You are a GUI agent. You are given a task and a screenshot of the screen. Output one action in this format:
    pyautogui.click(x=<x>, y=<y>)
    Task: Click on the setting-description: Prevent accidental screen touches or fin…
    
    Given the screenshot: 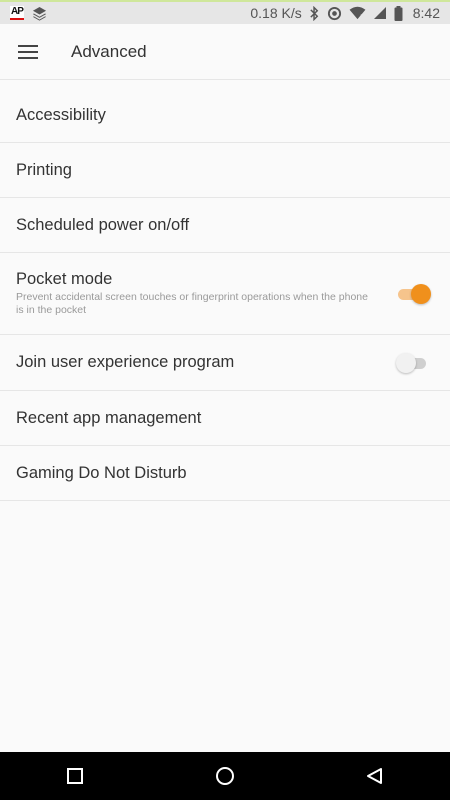 What is the action you would take?
    pyautogui.click(x=192, y=303)
    